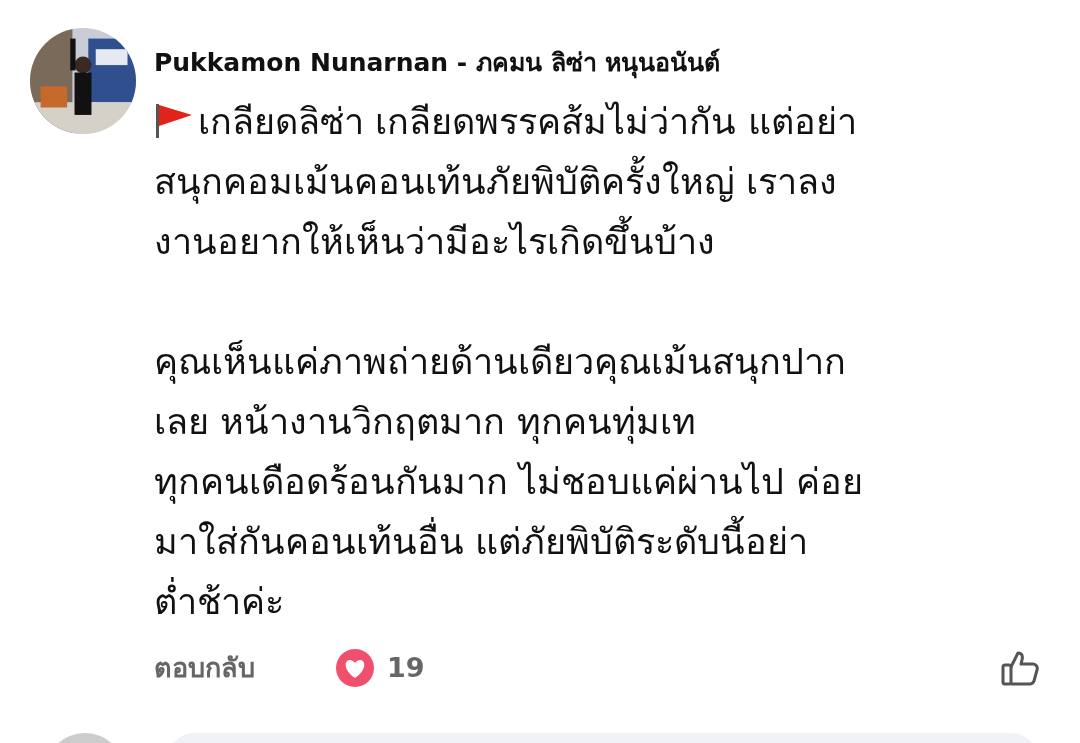 The height and width of the screenshot is (743, 1080). Describe the element at coordinates (174, 120) in the screenshot. I see `flag-icon` at that location.